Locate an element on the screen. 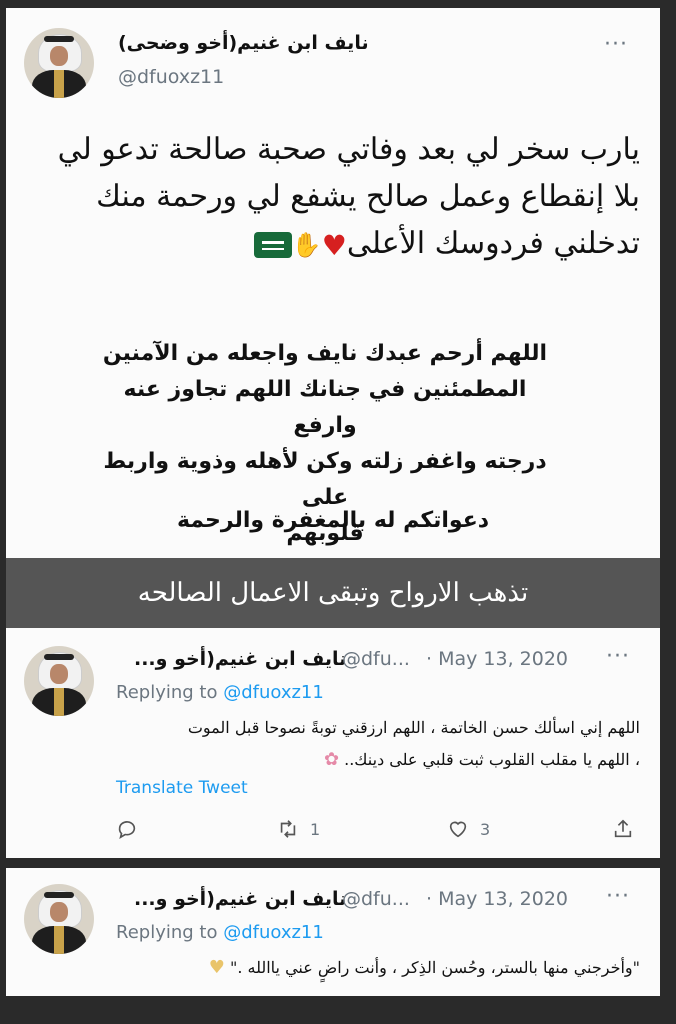 The height and width of the screenshot is (1024, 676). share-button is located at coordinates (623, 829).